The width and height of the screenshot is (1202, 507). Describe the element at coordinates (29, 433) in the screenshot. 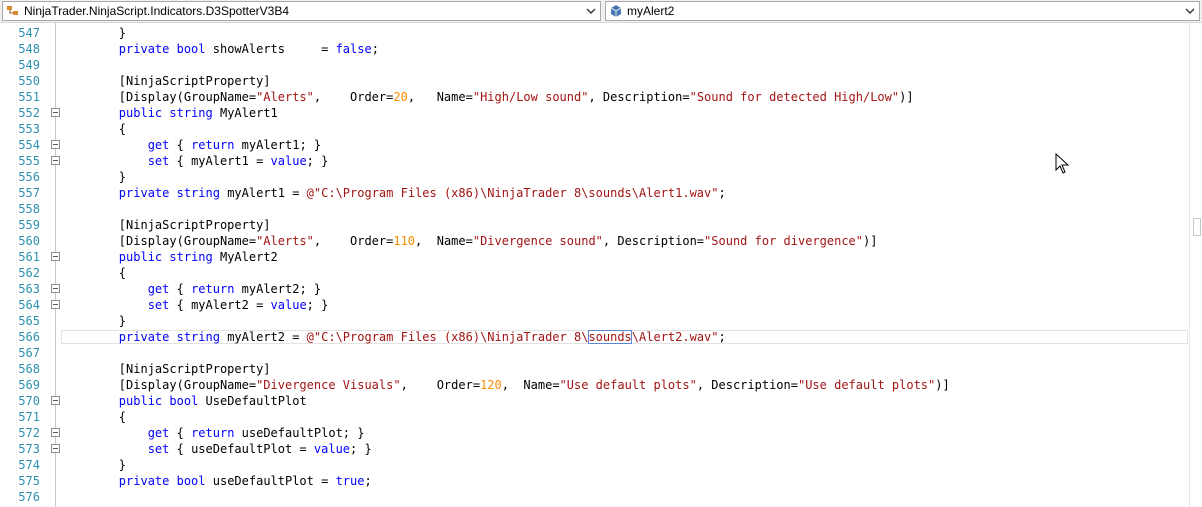

I see `line-number: 572` at that location.